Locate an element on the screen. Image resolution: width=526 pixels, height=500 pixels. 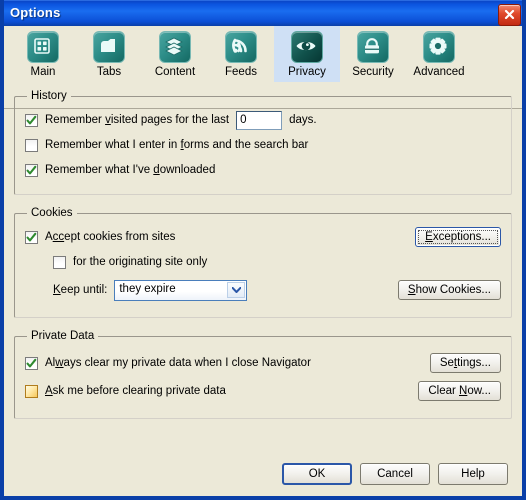
tab-main: Main is located at coordinates (43, 54).